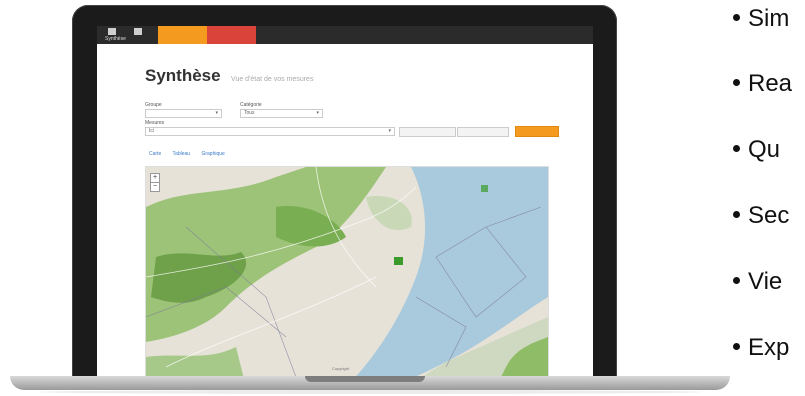  I want to click on laptop-shadow, so click(370, 392).